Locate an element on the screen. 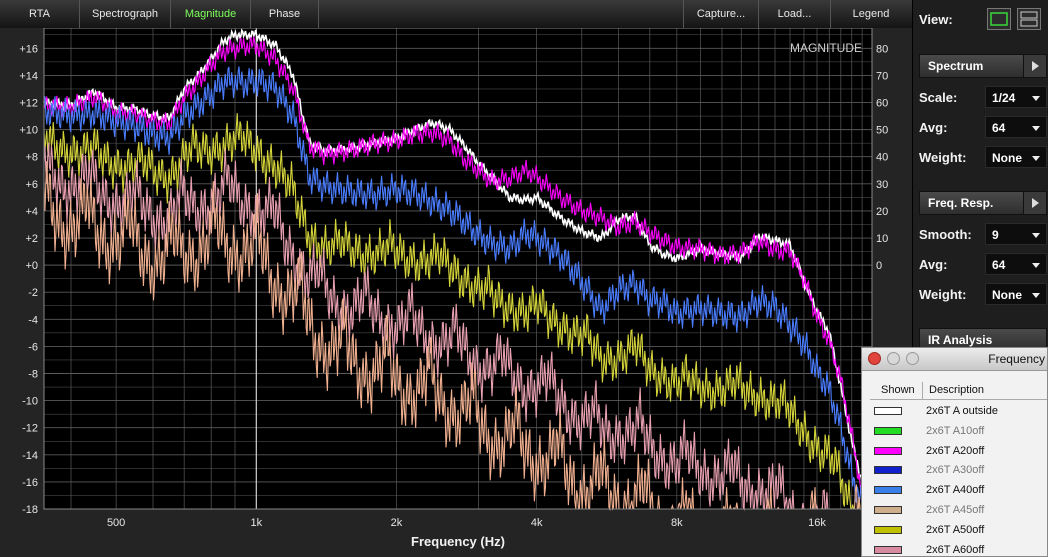 This screenshot has height=557, width=1048. fr-avg-select: 64 is located at coordinates (1016, 264).